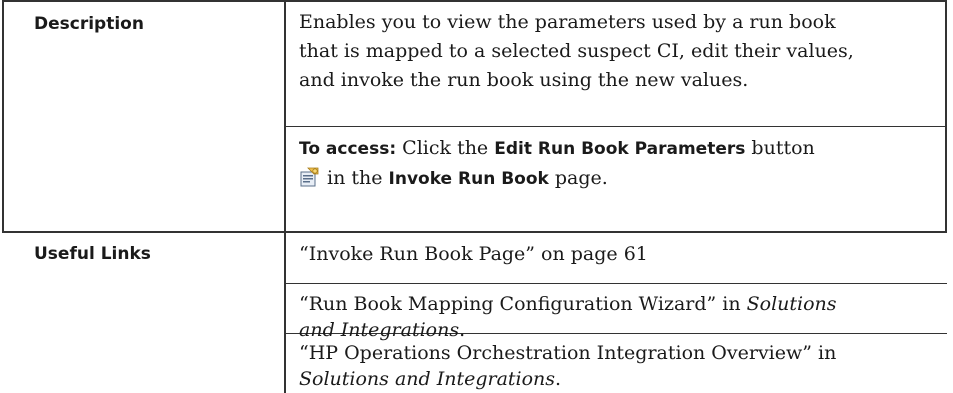  What do you see at coordinates (285, 196) in the screenshot?
I see `column-divider` at bounding box center [285, 196].